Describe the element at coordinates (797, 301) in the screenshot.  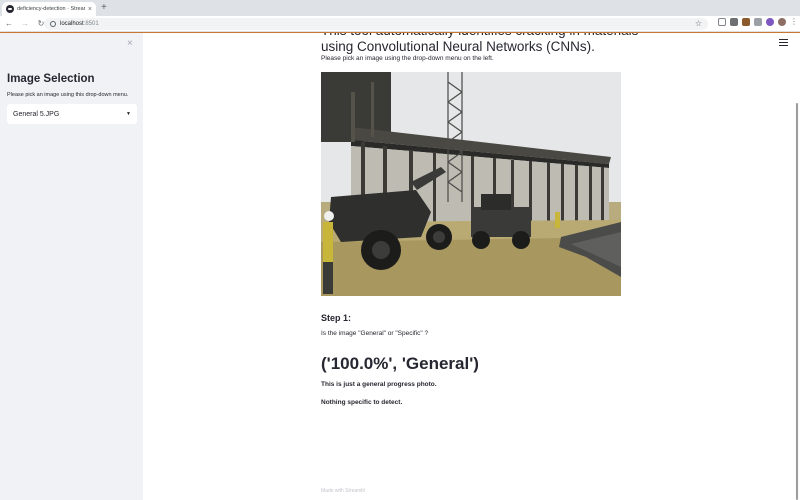
I see `scrollbar-thumb` at that location.